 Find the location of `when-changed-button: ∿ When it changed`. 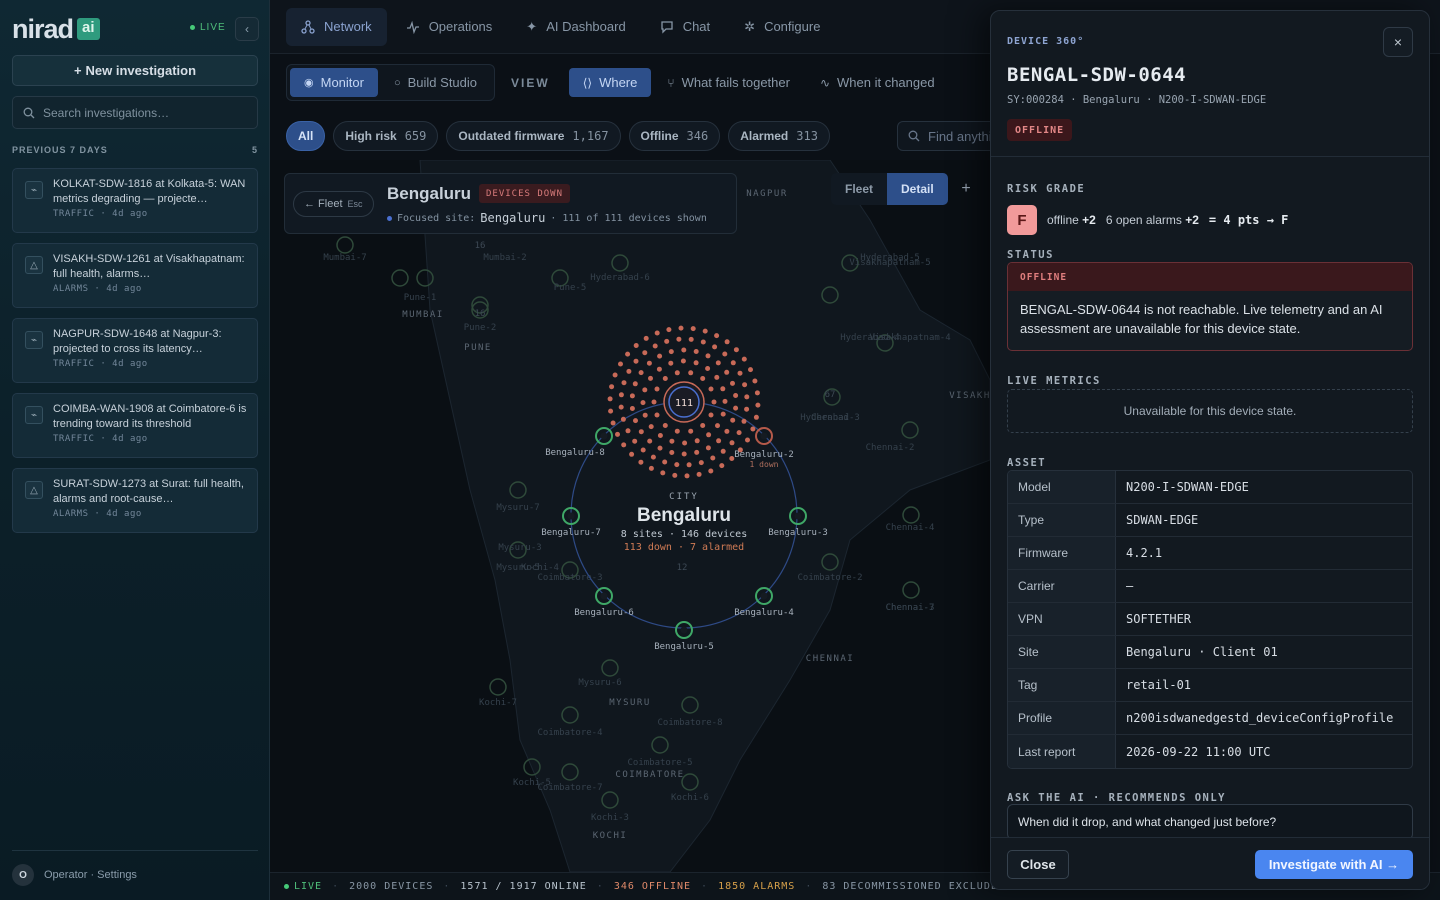

when-changed-button: ∿ When it changed is located at coordinates (877, 82).